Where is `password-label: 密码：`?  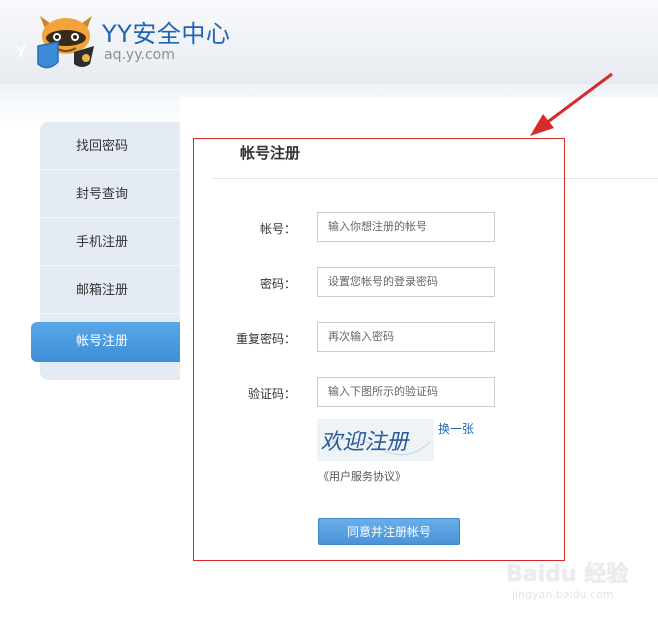 password-label: 密码： is located at coordinates (277, 284).